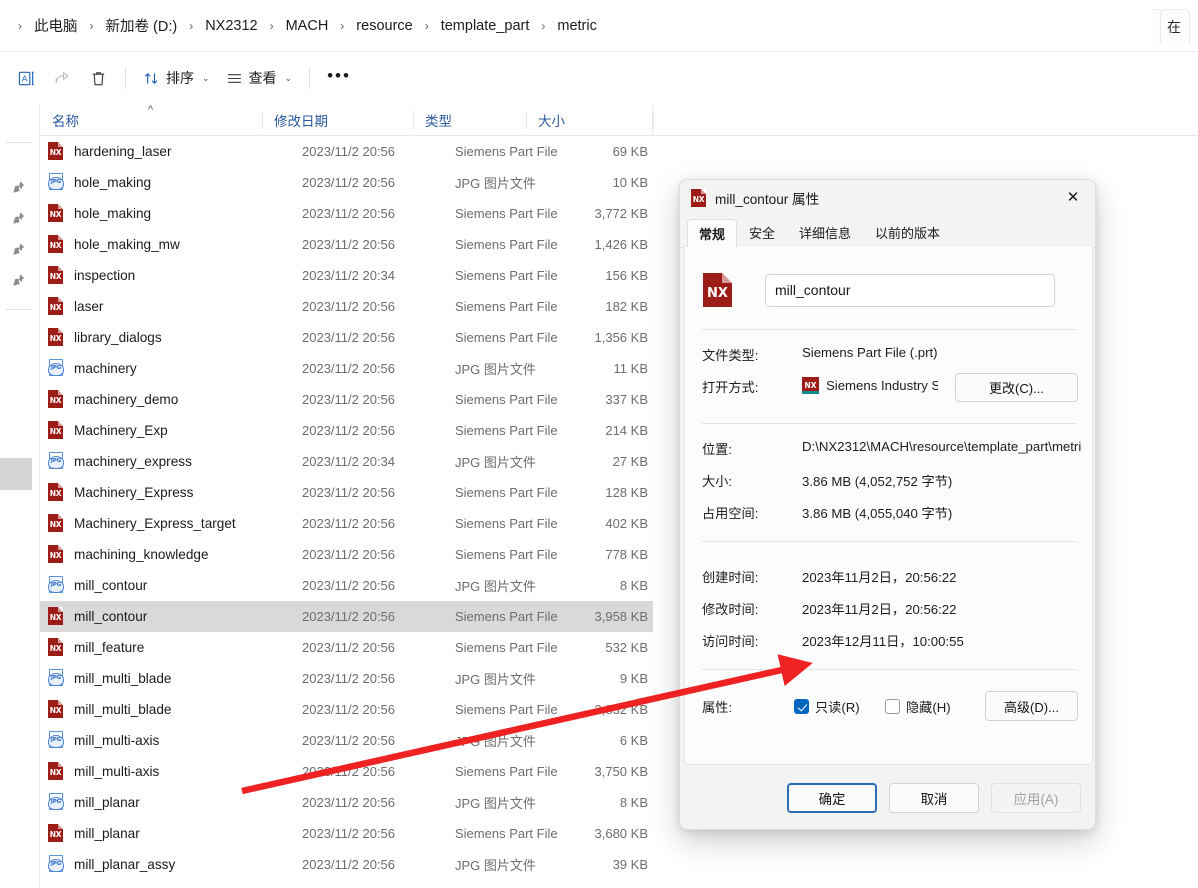  Describe the element at coordinates (125, 78) in the screenshot. I see `toolbar-divider` at that location.